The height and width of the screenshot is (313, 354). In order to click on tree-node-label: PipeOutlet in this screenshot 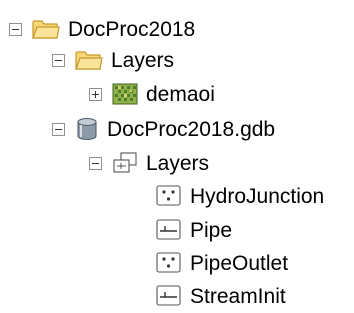, I will do `click(239, 263)`.